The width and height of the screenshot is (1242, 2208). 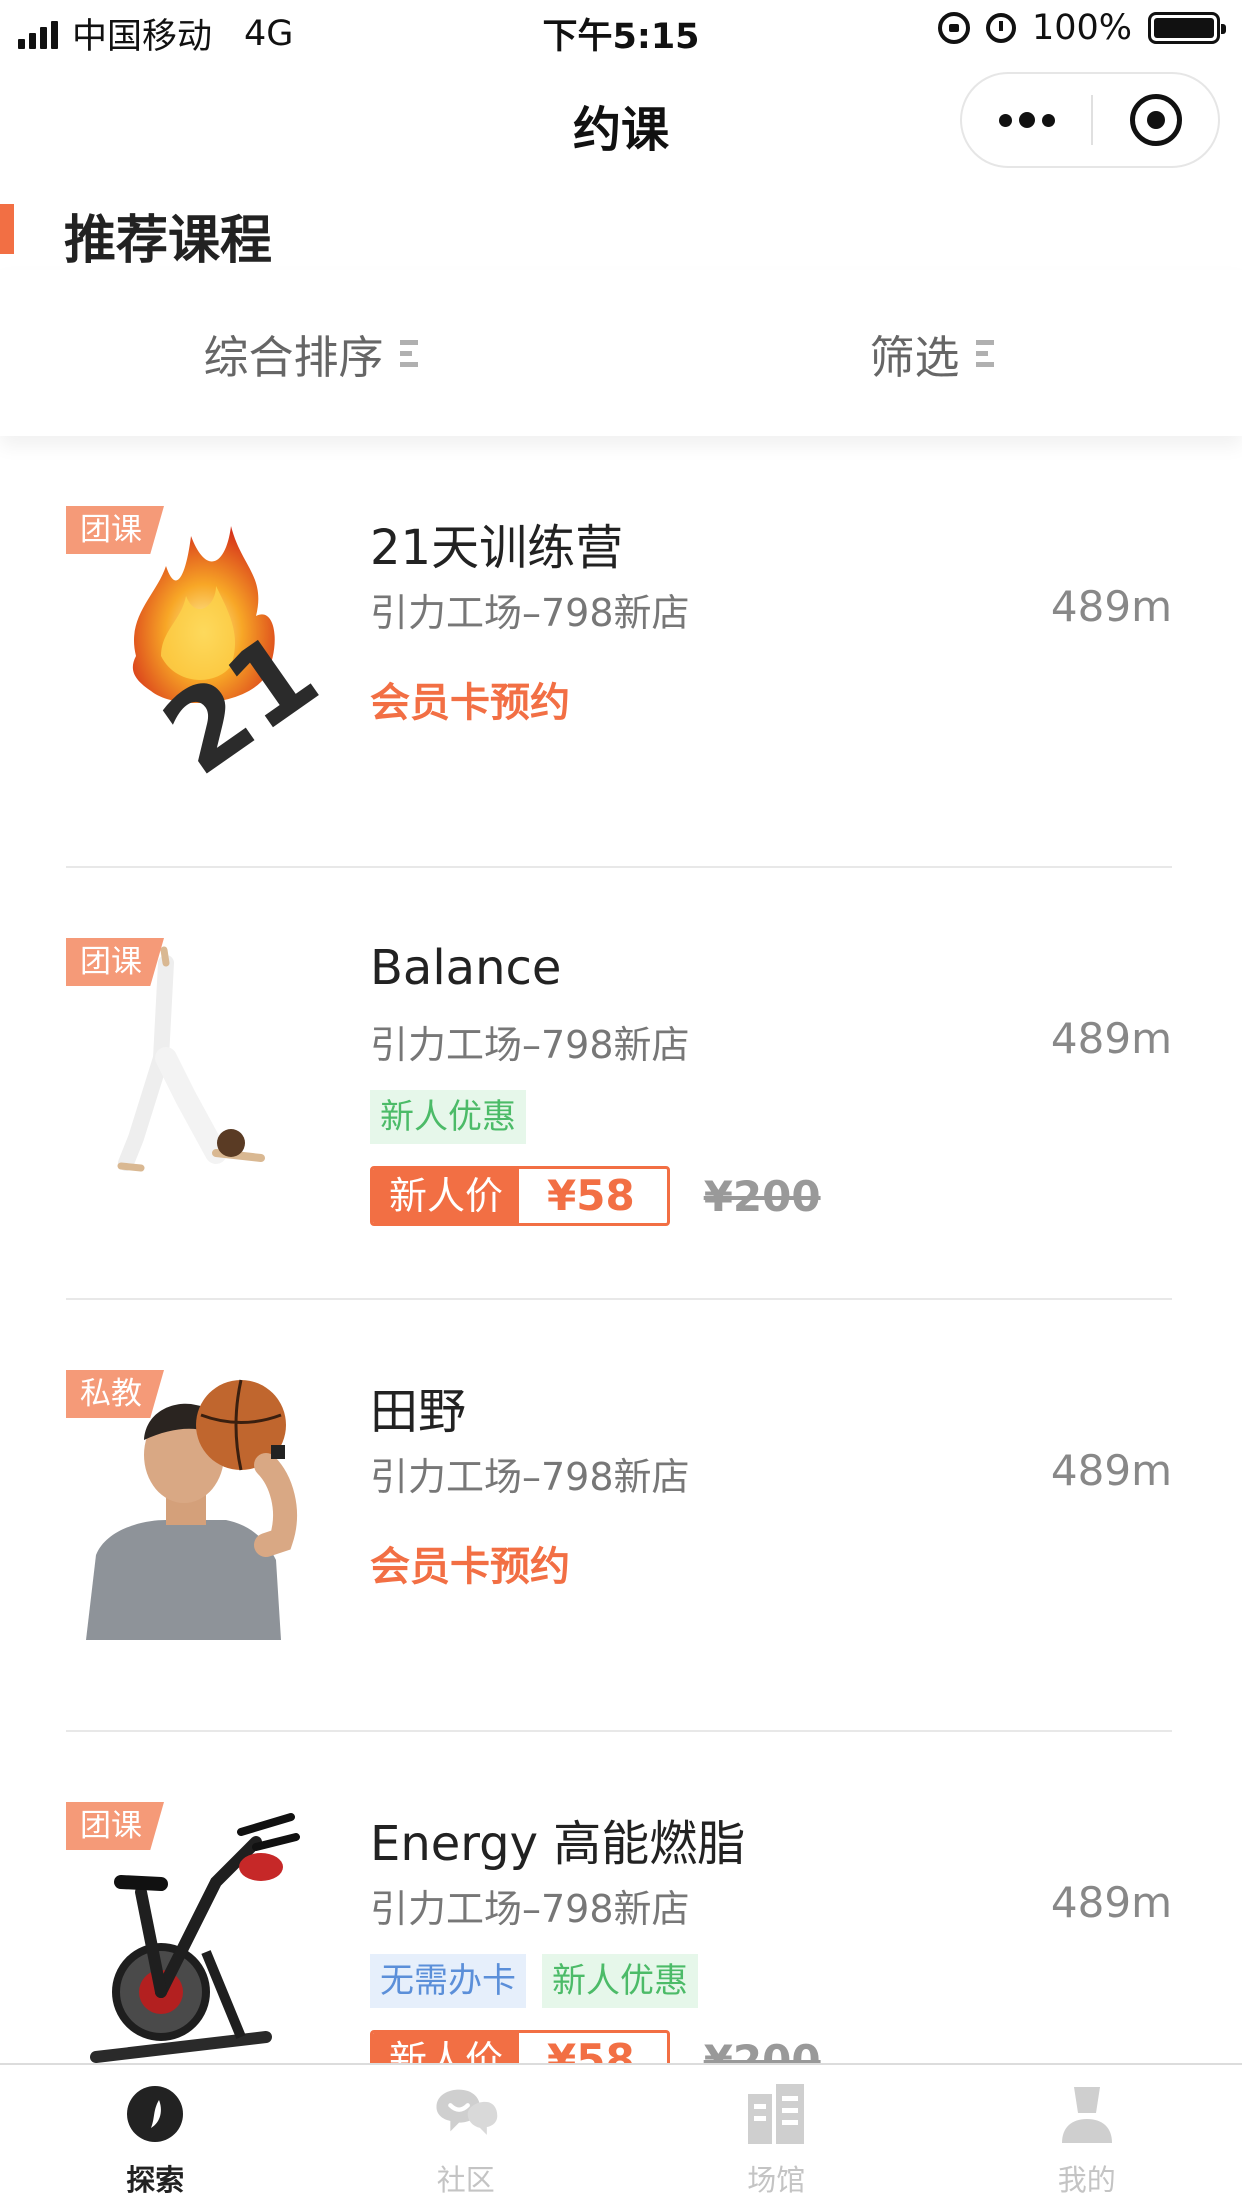 I want to click on tab-bar: 探索 社区 场馆 我的, so click(x=621, y=2135).